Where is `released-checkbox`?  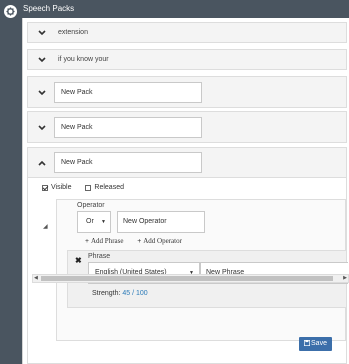 released-checkbox is located at coordinates (88, 187).